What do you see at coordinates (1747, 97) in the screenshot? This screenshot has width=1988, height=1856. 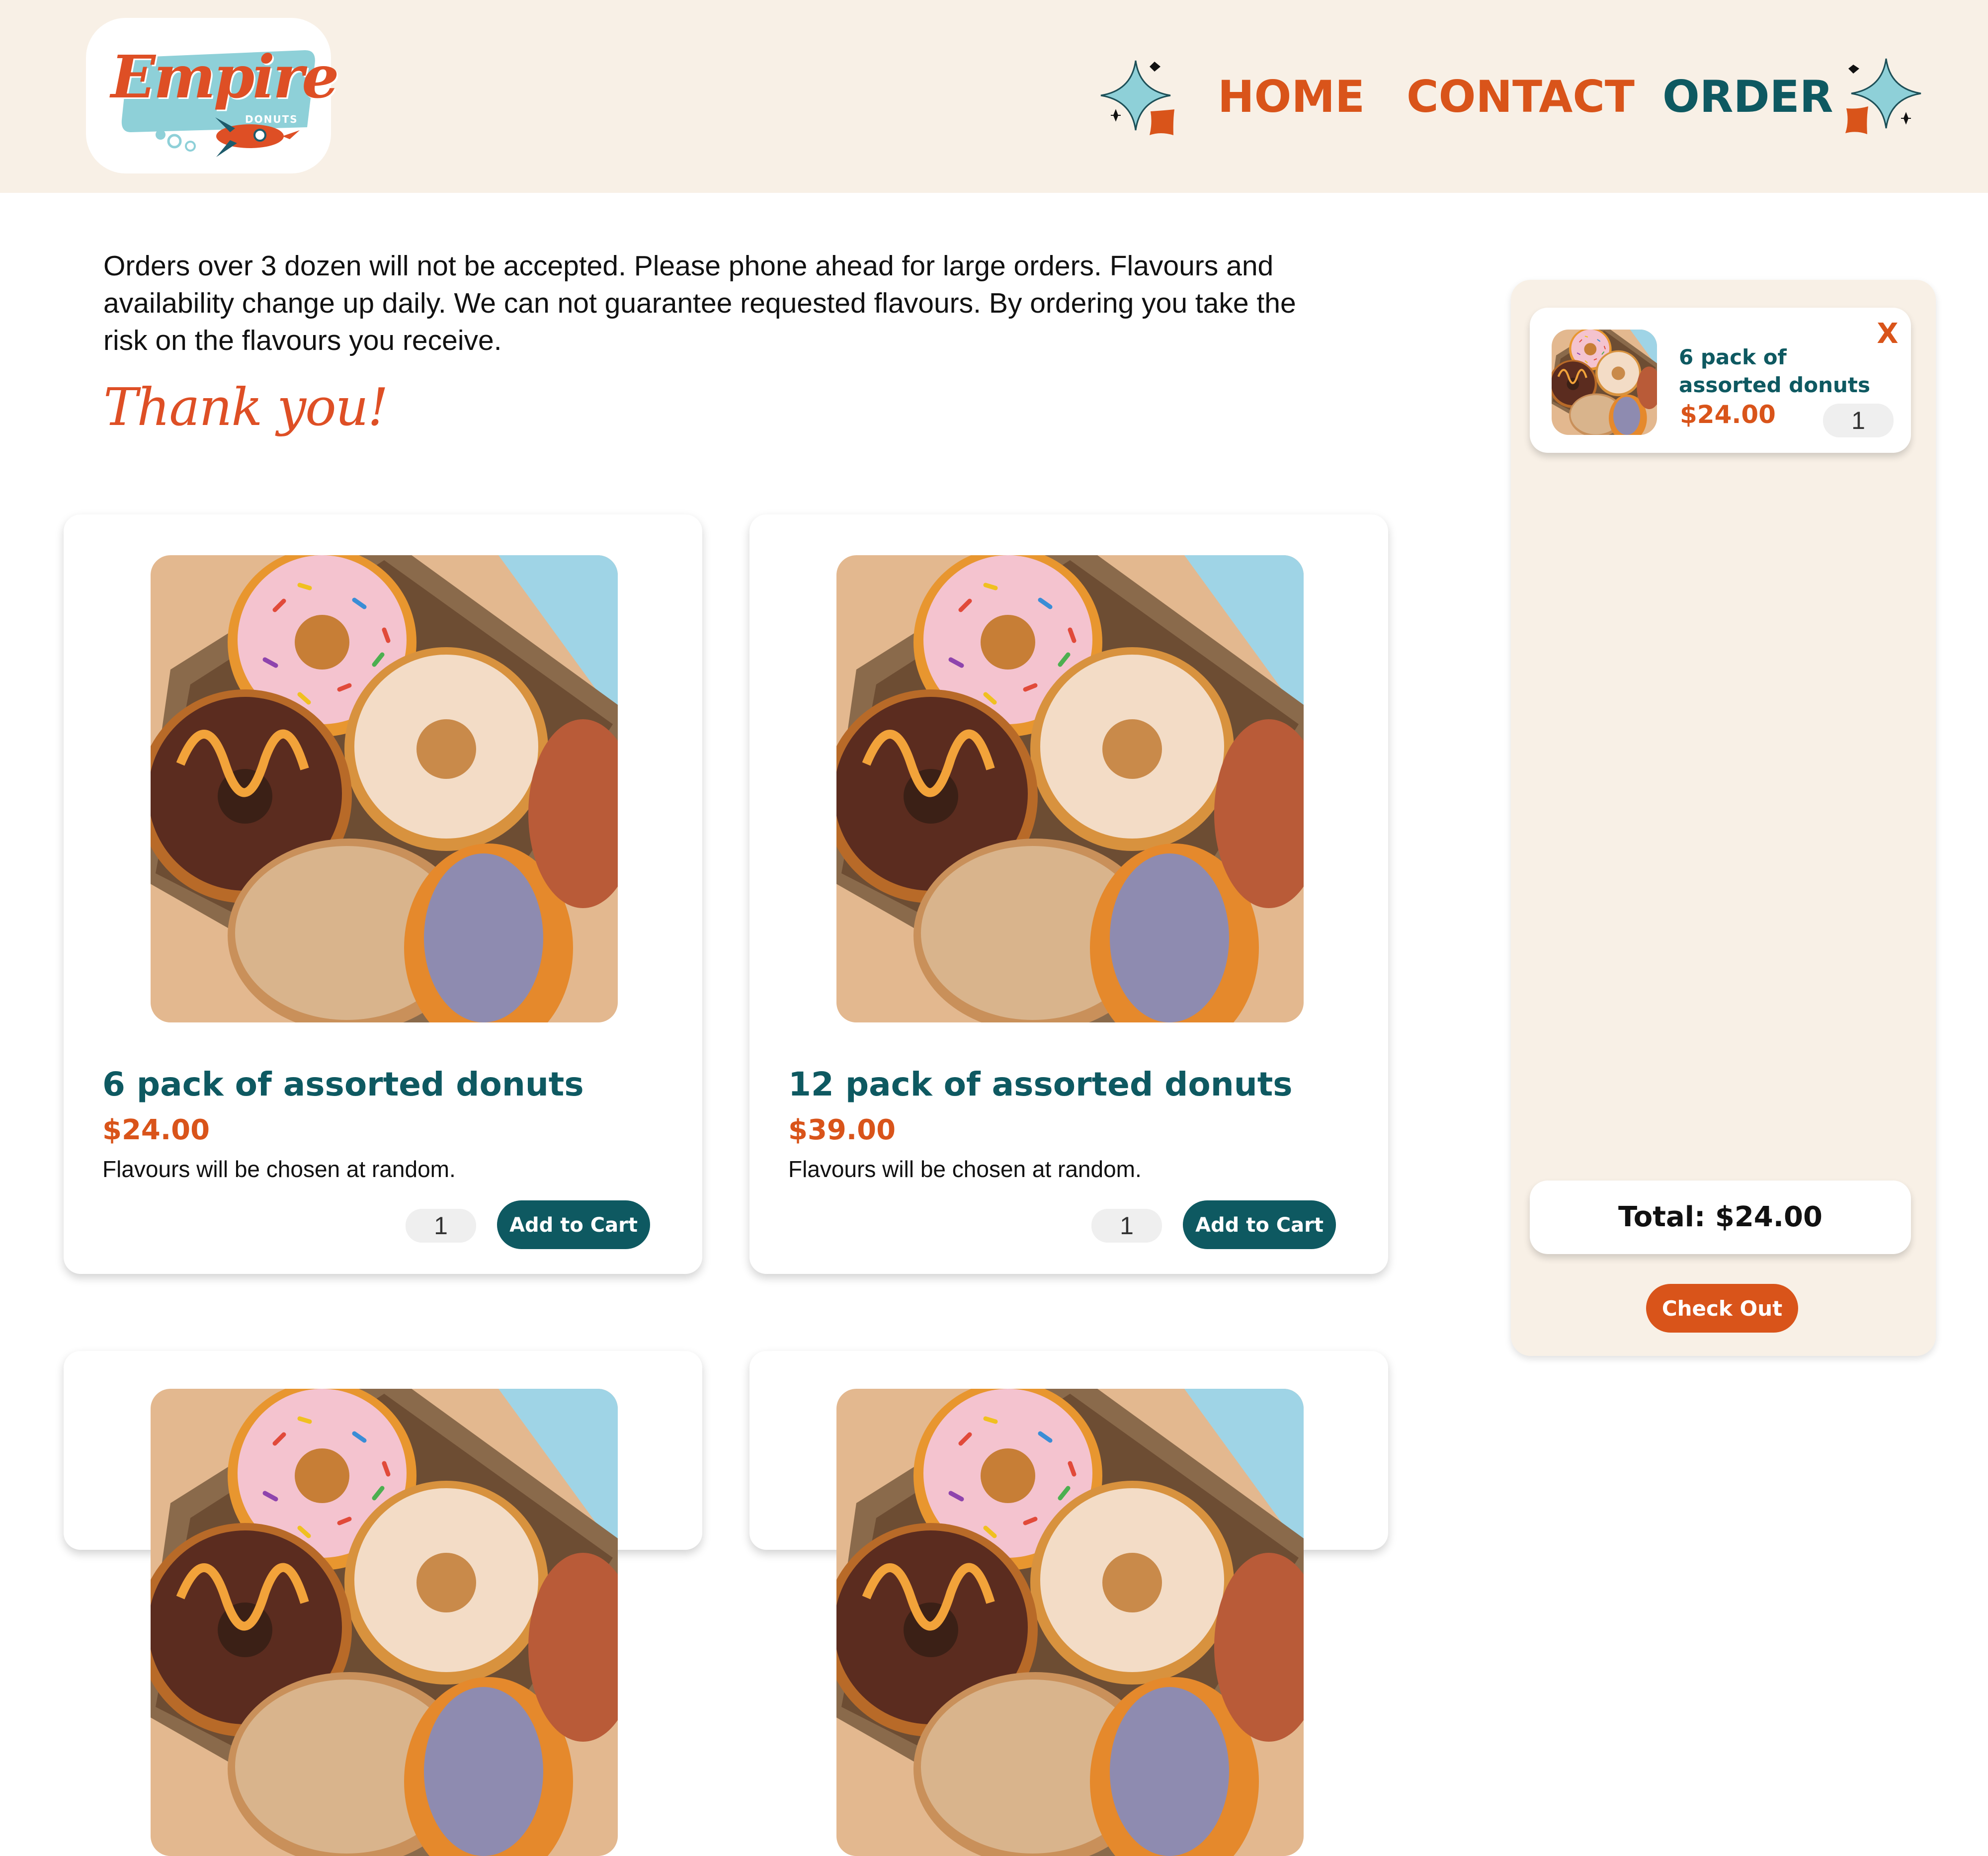 I see `nav-order-link: ORDER` at bounding box center [1747, 97].